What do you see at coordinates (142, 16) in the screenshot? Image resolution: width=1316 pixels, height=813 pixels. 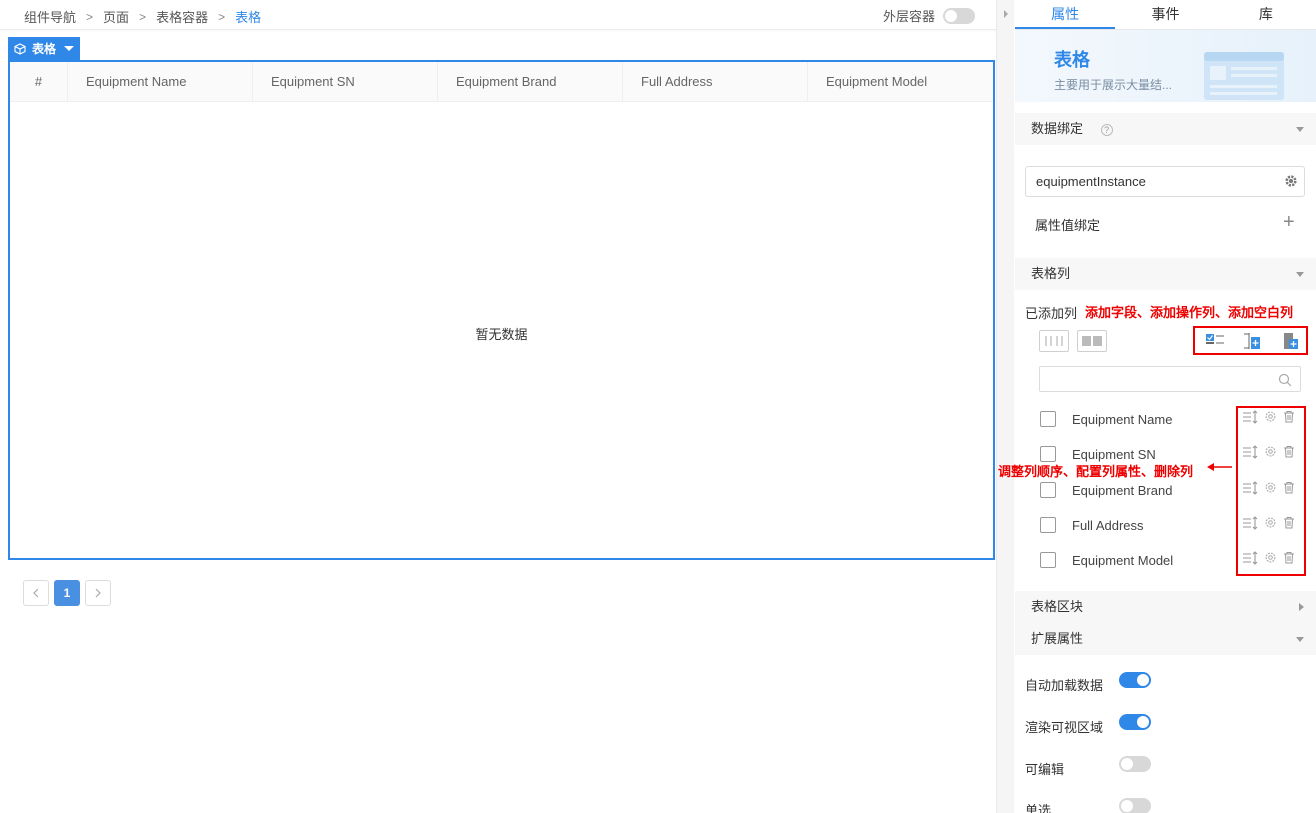 I see `breadcrumb: 组件导航 > 页面 > 表格容器 > 表格` at bounding box center [142, 16].